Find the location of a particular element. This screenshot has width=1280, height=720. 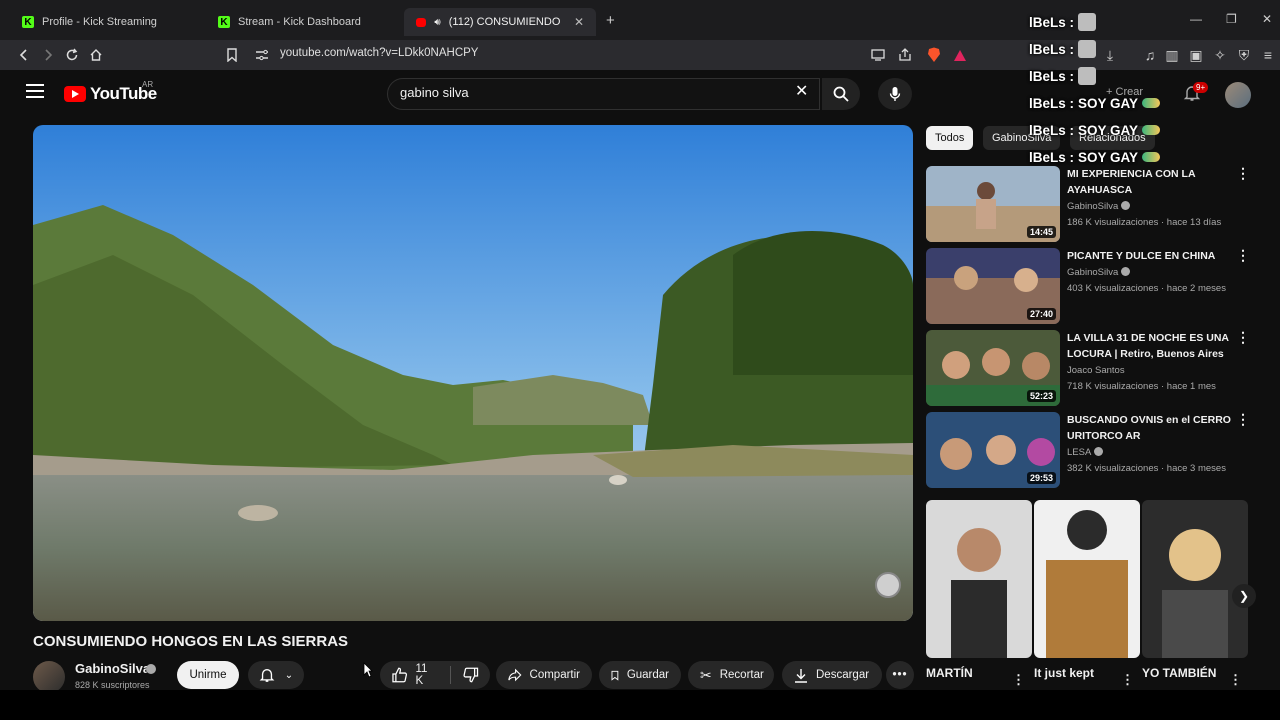

brave-rewards-icon is located at coordinates (960, 55).